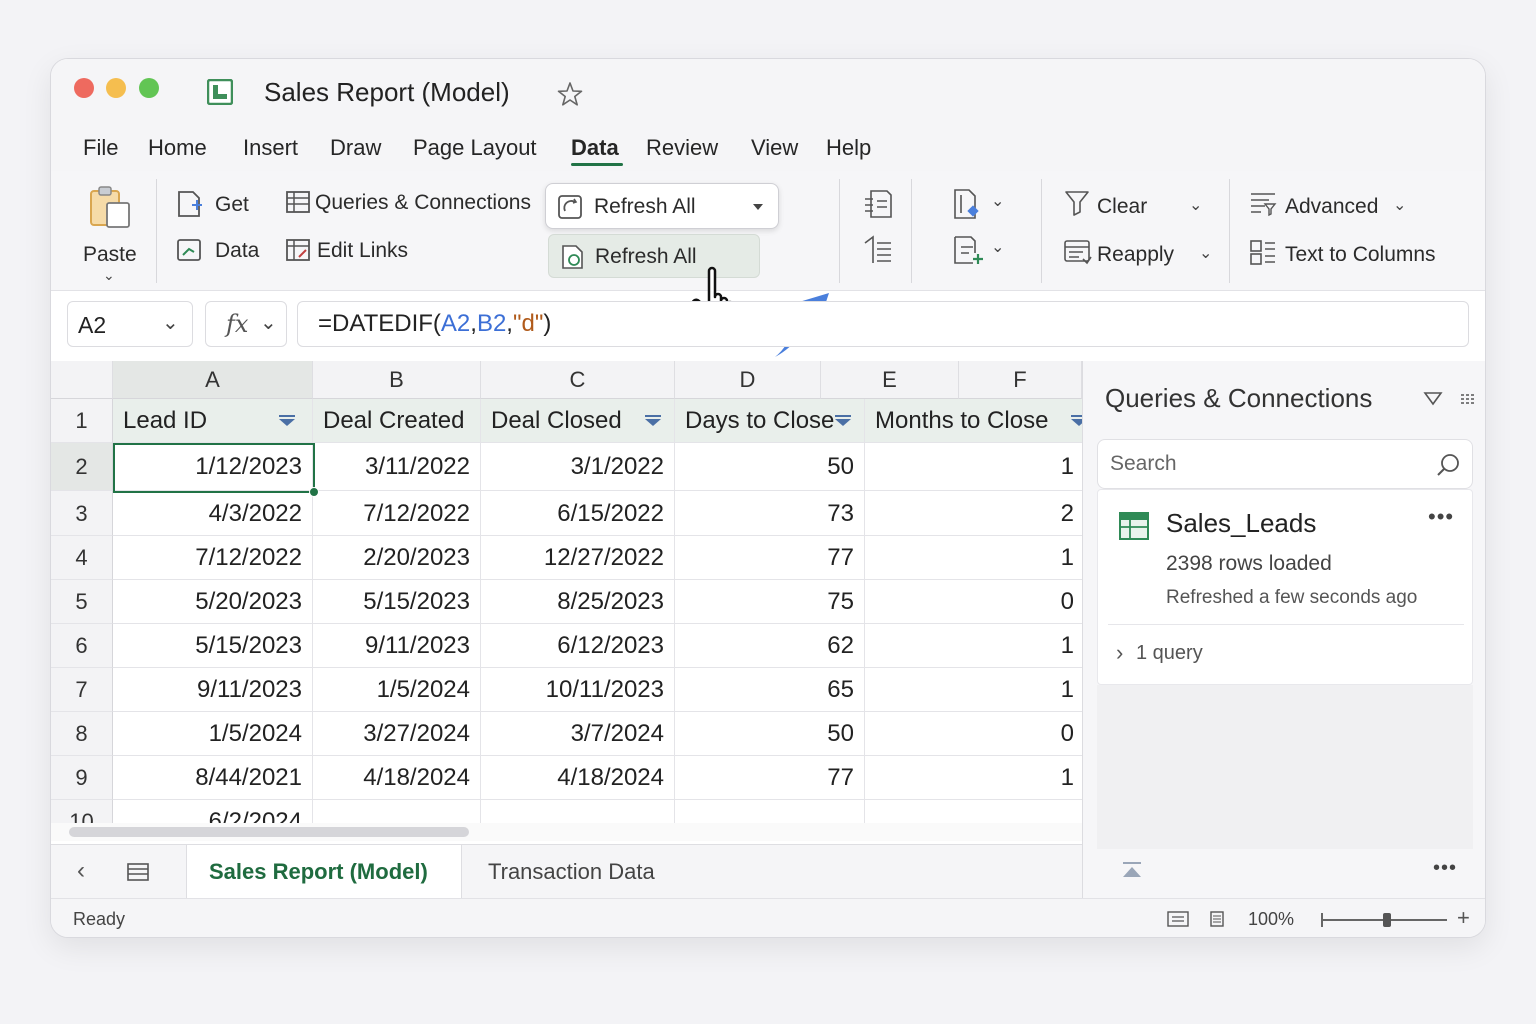 Image resolution: width=1536 pixels, height=1024 pixels. What do you see at coordinates (397, 558) in the screenshot?
I see `table-cell: 2/20/2023` at bounding box center [397, 558].